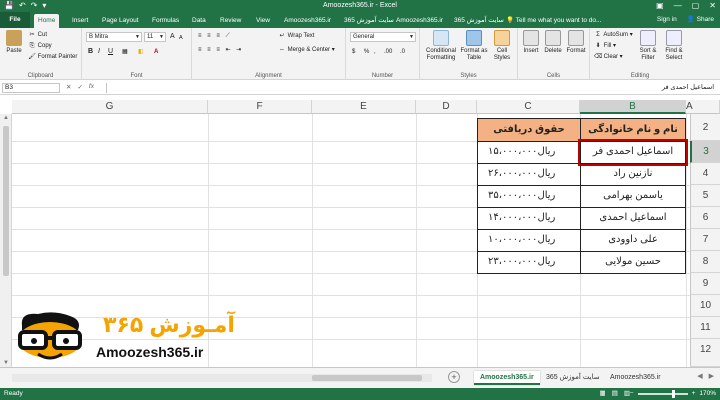  I want to click on tab-insert: Insert, so click(80, 21).